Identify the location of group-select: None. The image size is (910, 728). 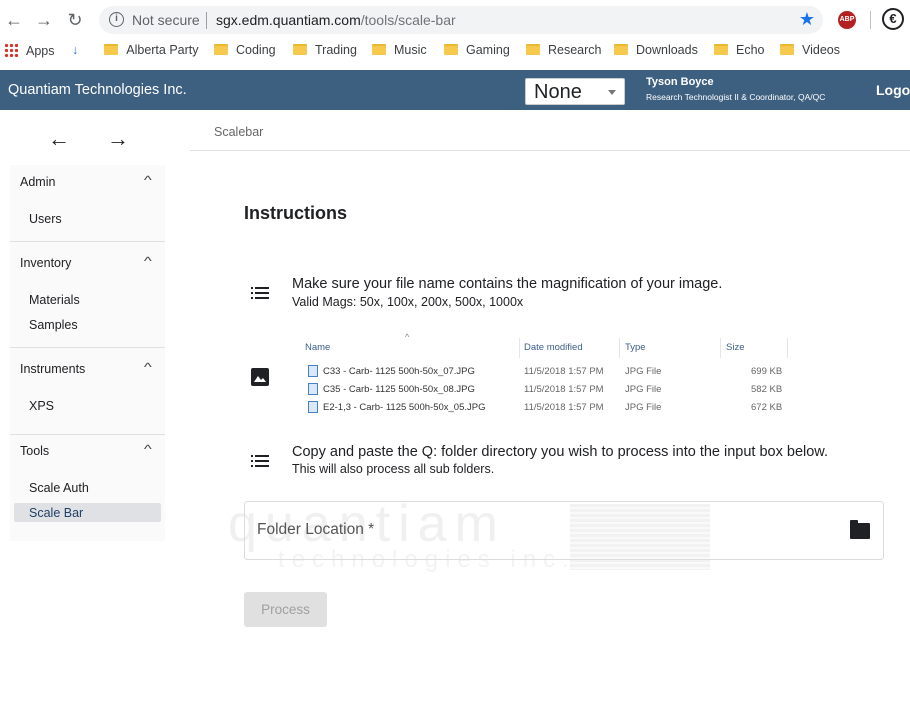
(575, 91).